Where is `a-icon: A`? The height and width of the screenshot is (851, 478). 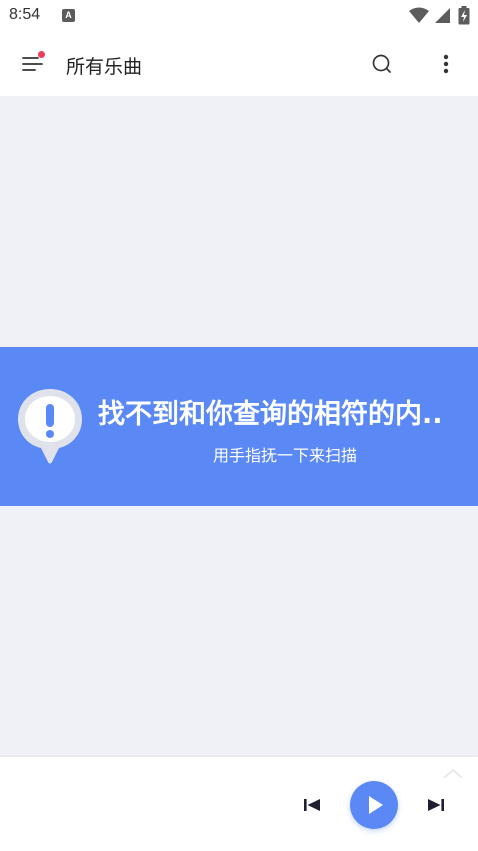 a-icon: A is located at coordinates (68, 15).